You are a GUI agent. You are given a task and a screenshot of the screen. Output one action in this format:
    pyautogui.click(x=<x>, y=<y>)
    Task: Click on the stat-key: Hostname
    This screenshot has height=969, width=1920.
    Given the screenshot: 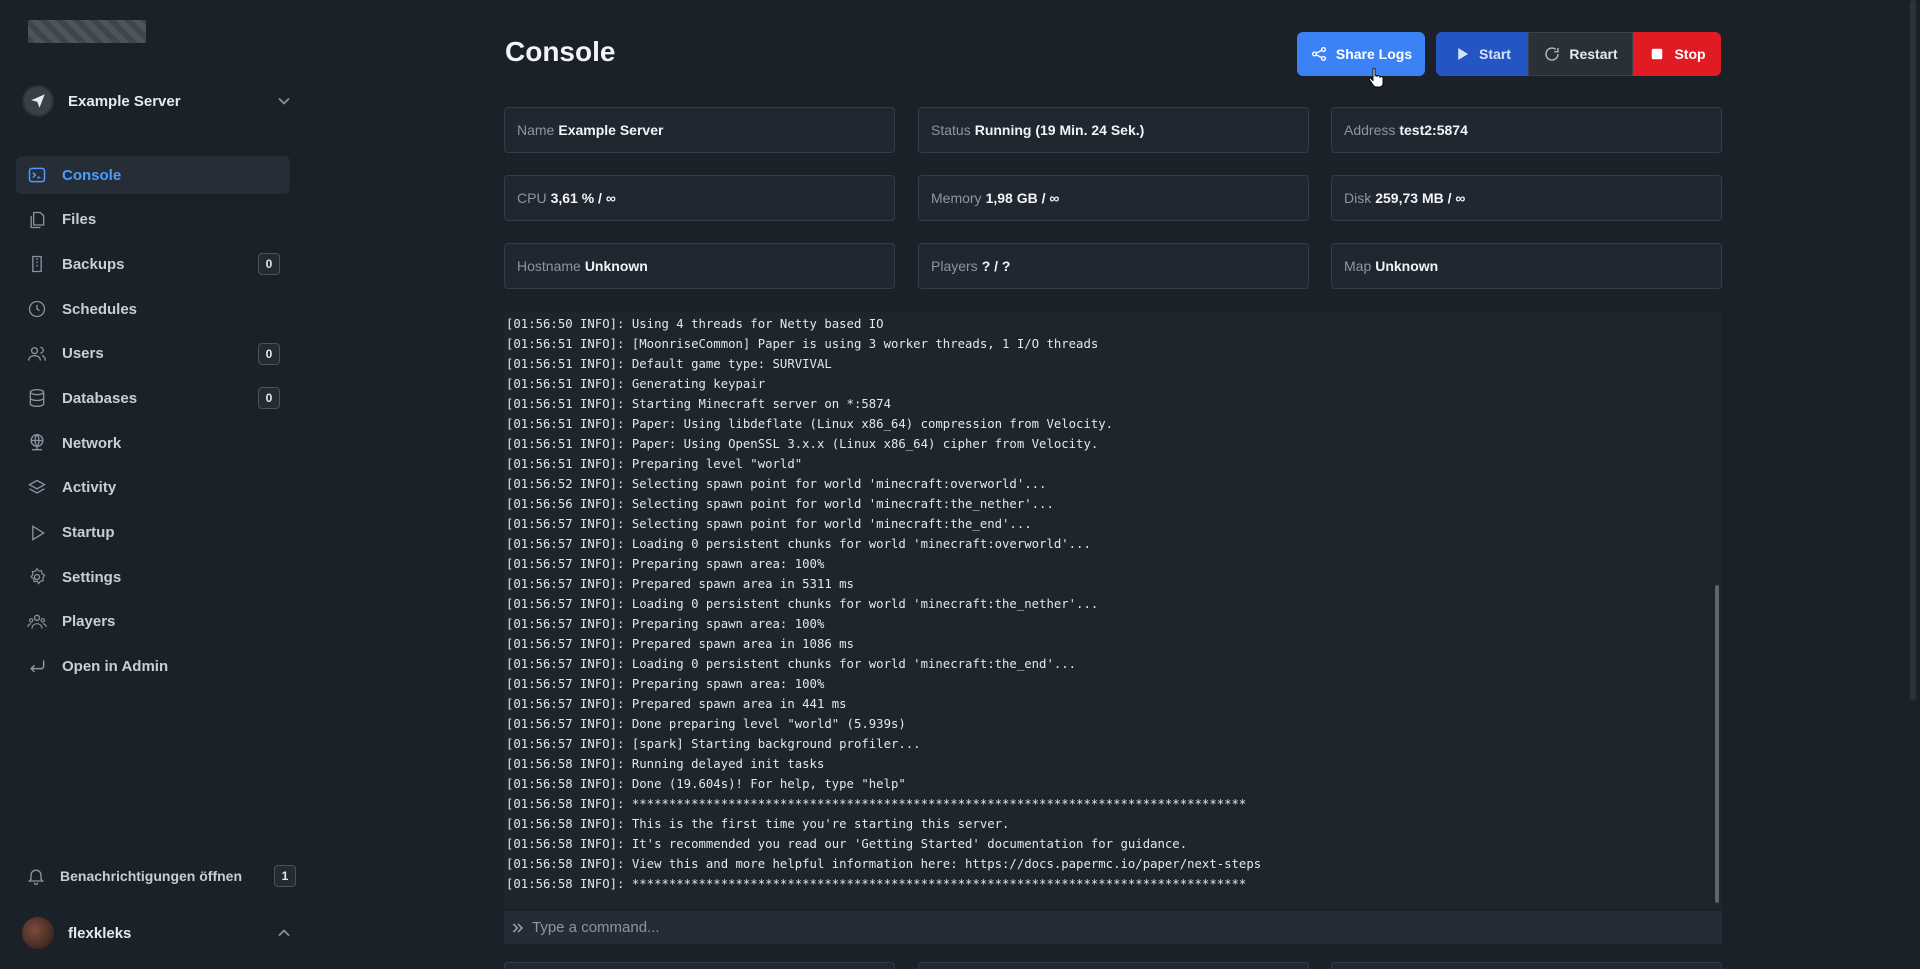 What is the action you would take?
    pyautogui.click(x=549, y=266)
    